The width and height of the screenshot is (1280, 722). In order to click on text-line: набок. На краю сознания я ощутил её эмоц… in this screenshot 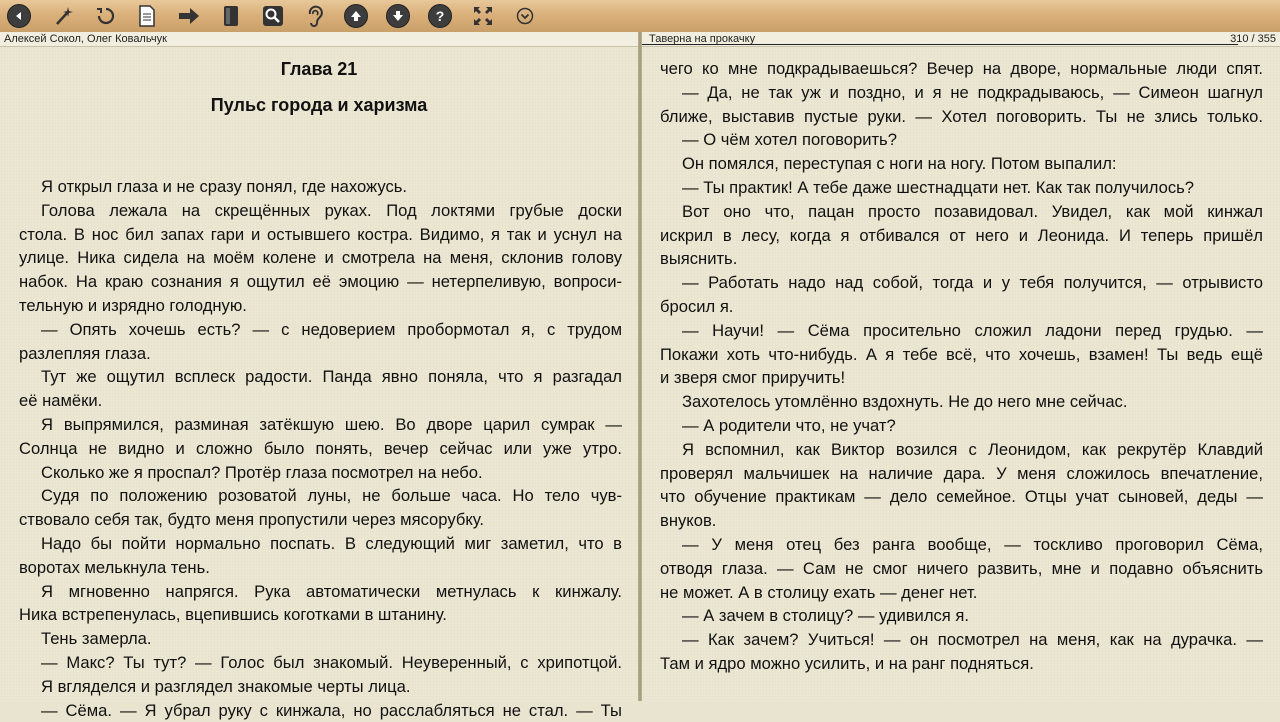, I will do `click(320, 282)`.